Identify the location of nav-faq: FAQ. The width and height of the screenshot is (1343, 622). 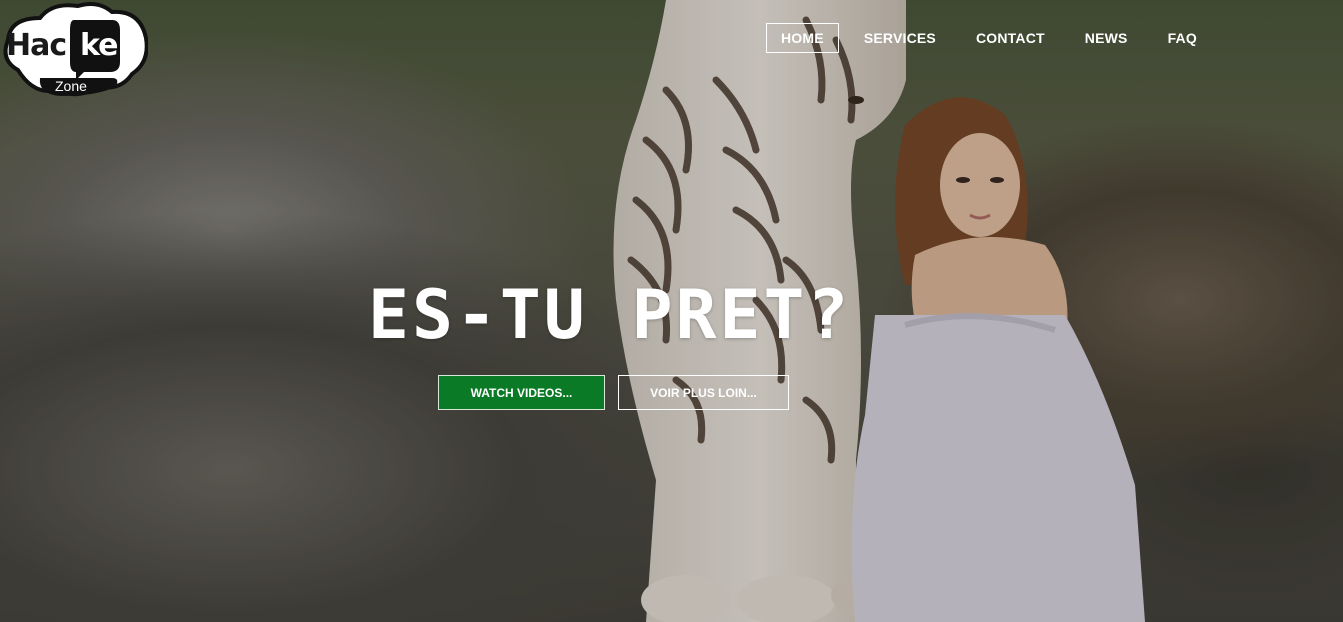
(1182, 38).